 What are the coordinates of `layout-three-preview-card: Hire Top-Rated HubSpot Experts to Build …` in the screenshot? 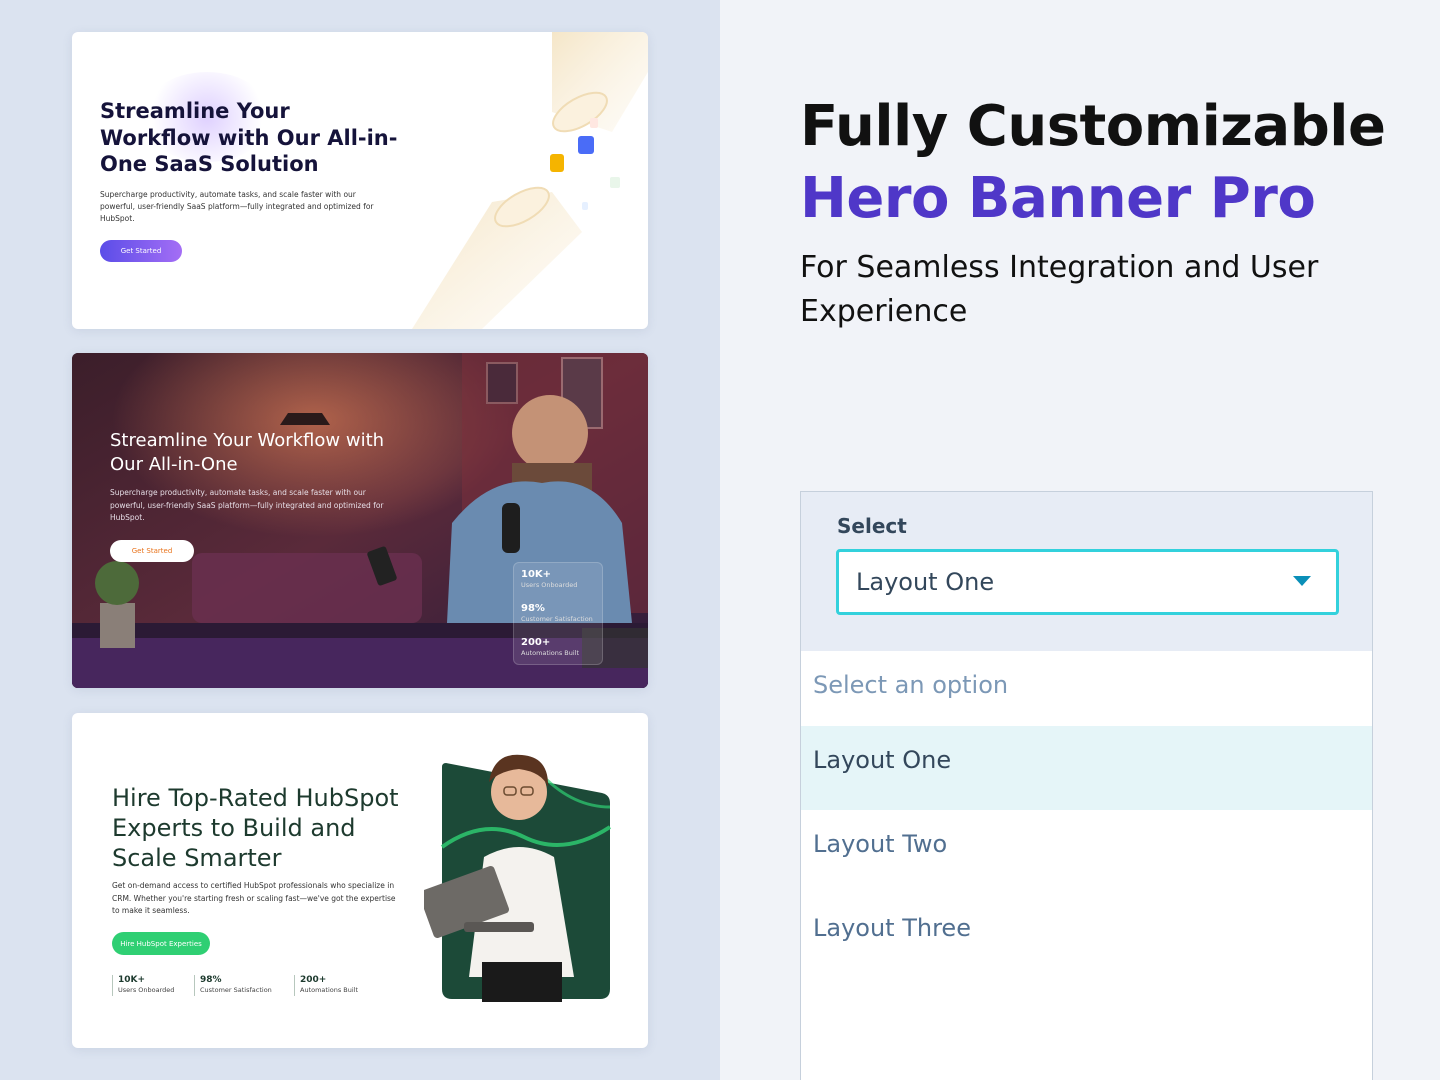 It's located at (360, 880).